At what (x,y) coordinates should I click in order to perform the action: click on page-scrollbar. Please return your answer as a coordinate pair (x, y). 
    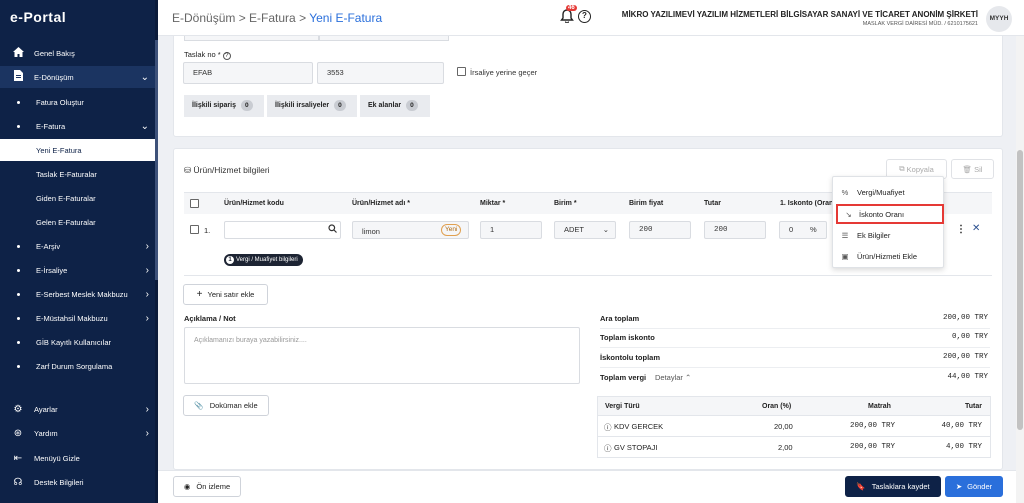
    Looking at the image, I should click on (1020, 269).